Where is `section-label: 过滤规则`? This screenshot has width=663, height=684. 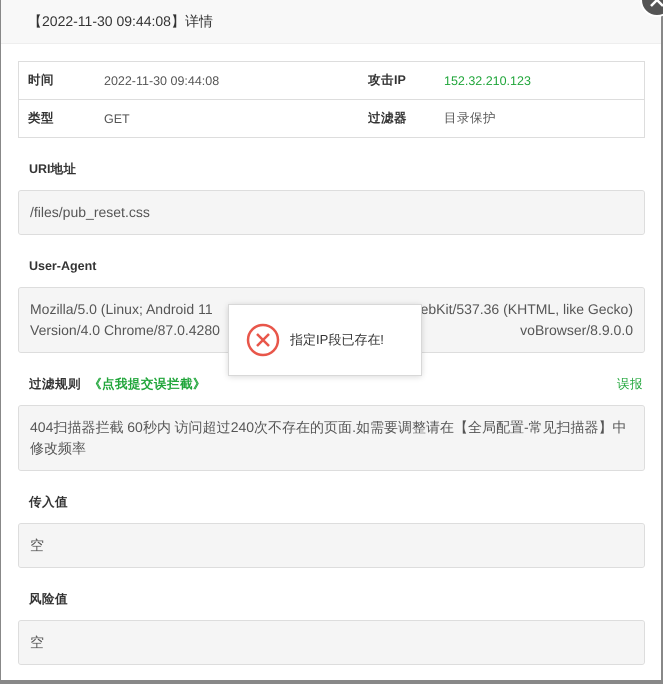 section-label: 过滤规则 is located at coordinates (55, 384).